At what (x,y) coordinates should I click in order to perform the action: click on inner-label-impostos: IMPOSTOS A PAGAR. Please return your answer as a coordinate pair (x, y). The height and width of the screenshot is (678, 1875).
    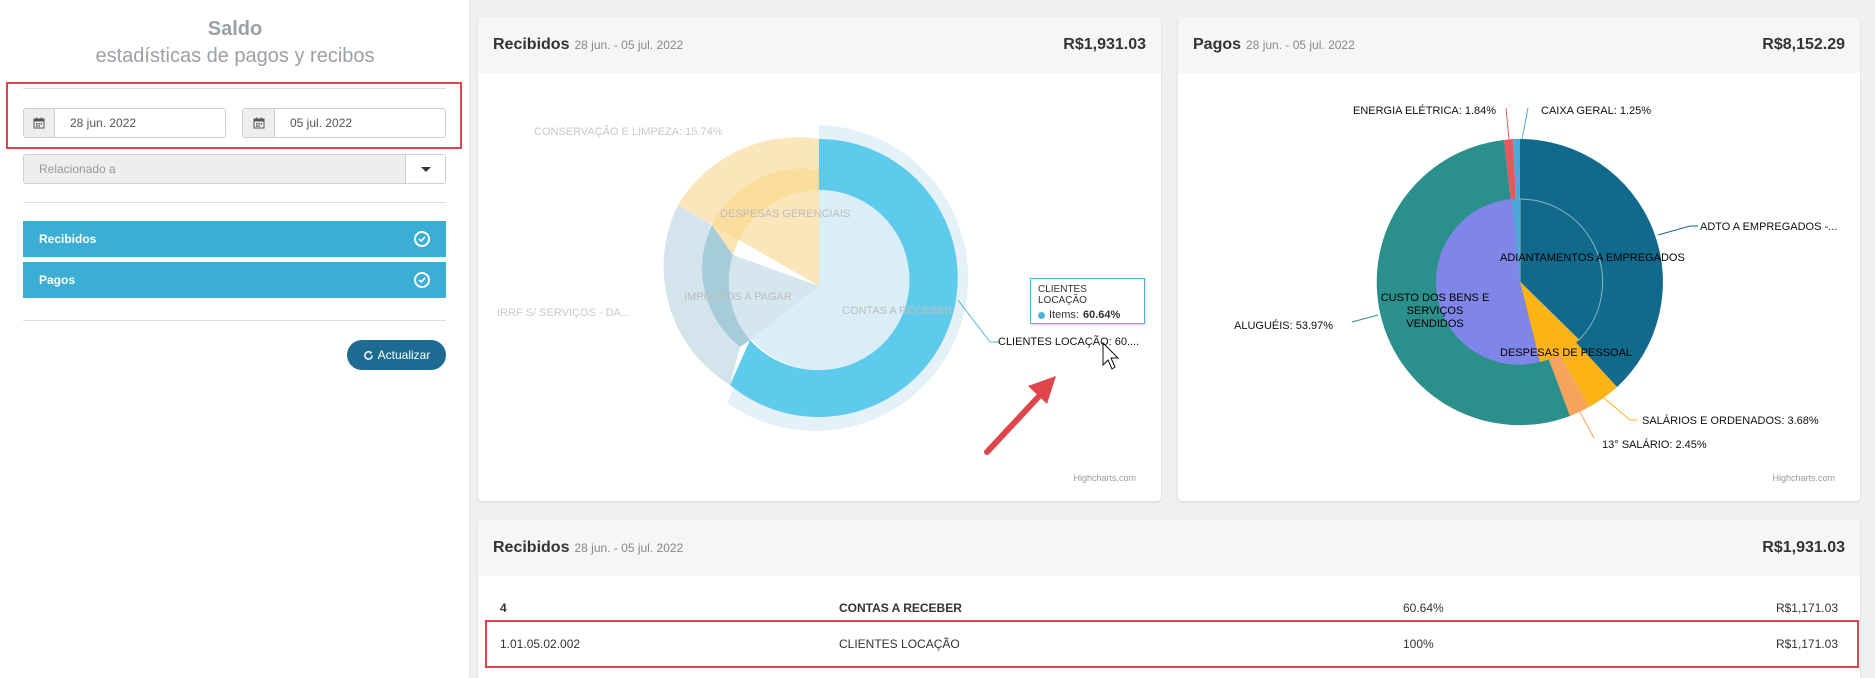
    Looking at the image, I should click on (738, 297).